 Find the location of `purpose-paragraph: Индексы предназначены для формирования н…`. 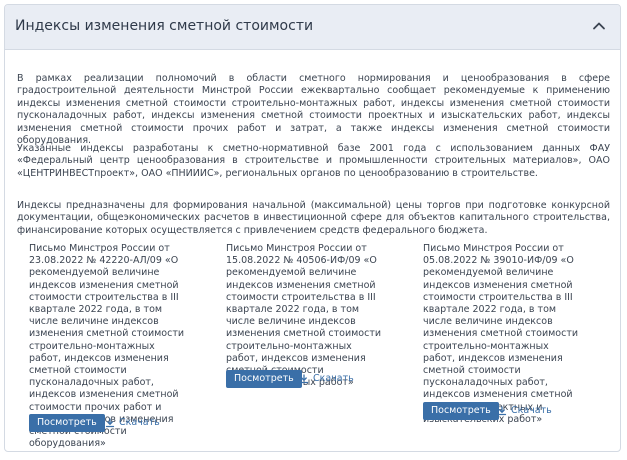

purpose-paragraph: Индексы предназначены для формирования н… is located at coordinates (313, 218).